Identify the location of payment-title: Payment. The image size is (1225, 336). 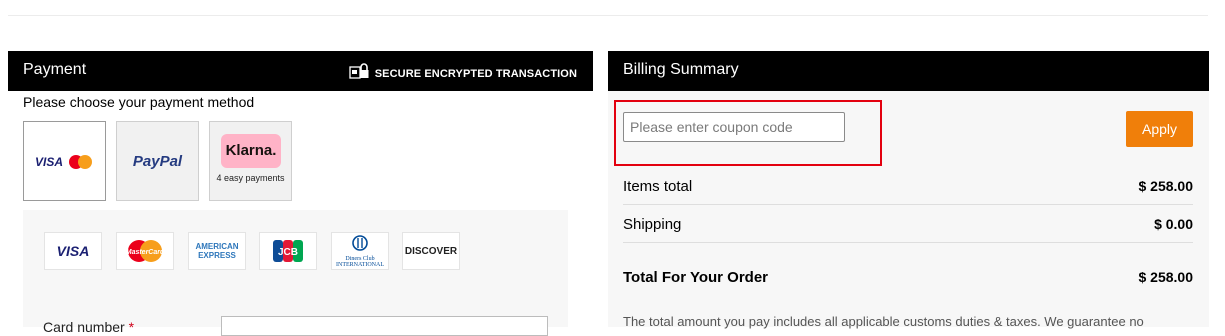
(55, 69).